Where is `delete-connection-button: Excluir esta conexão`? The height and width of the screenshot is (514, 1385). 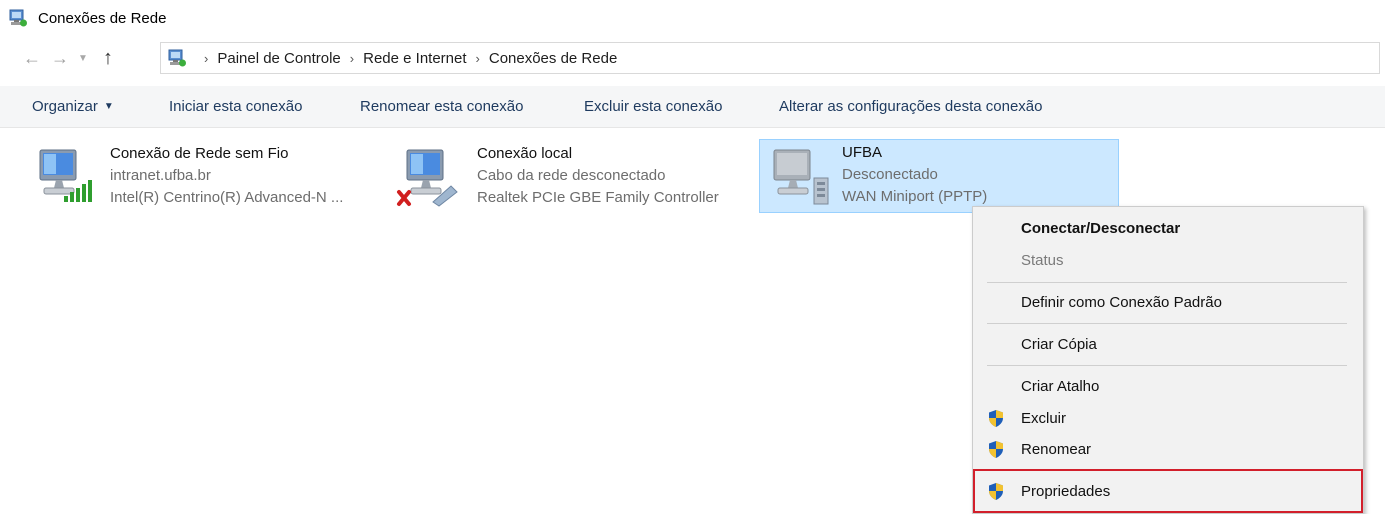
delete-connection-button: Excluir esta conexão is located at coordinates (653, 106).